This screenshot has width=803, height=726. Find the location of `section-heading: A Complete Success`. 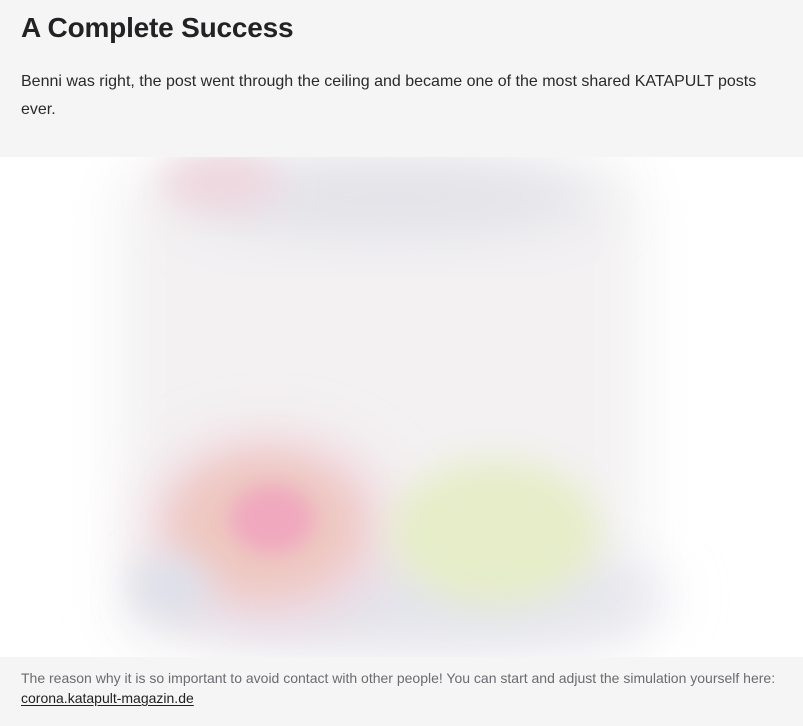

section-heading: A Complete Success is located at coordinates (157, 27).